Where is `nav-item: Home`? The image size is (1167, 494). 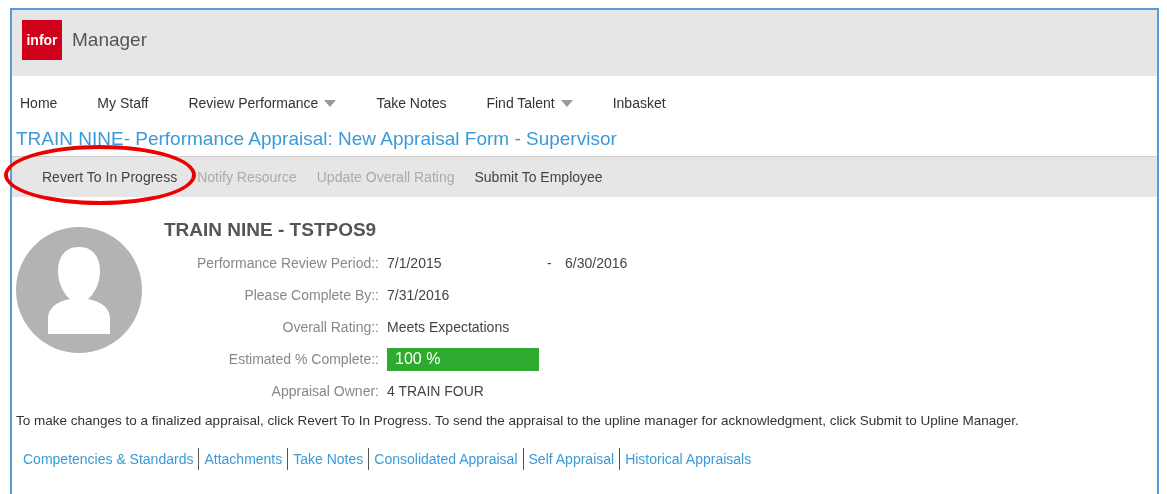
nav-item: Home is located at coordinates (39, 103).